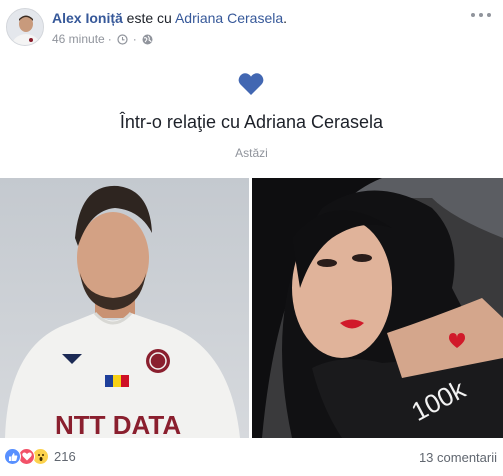 The image size is (503, 476). Describe the element at coordinates (251, 122) in the screenshot. I see `life-event-title: Într-o relaţie cu Adriana Cerasela` at that location.